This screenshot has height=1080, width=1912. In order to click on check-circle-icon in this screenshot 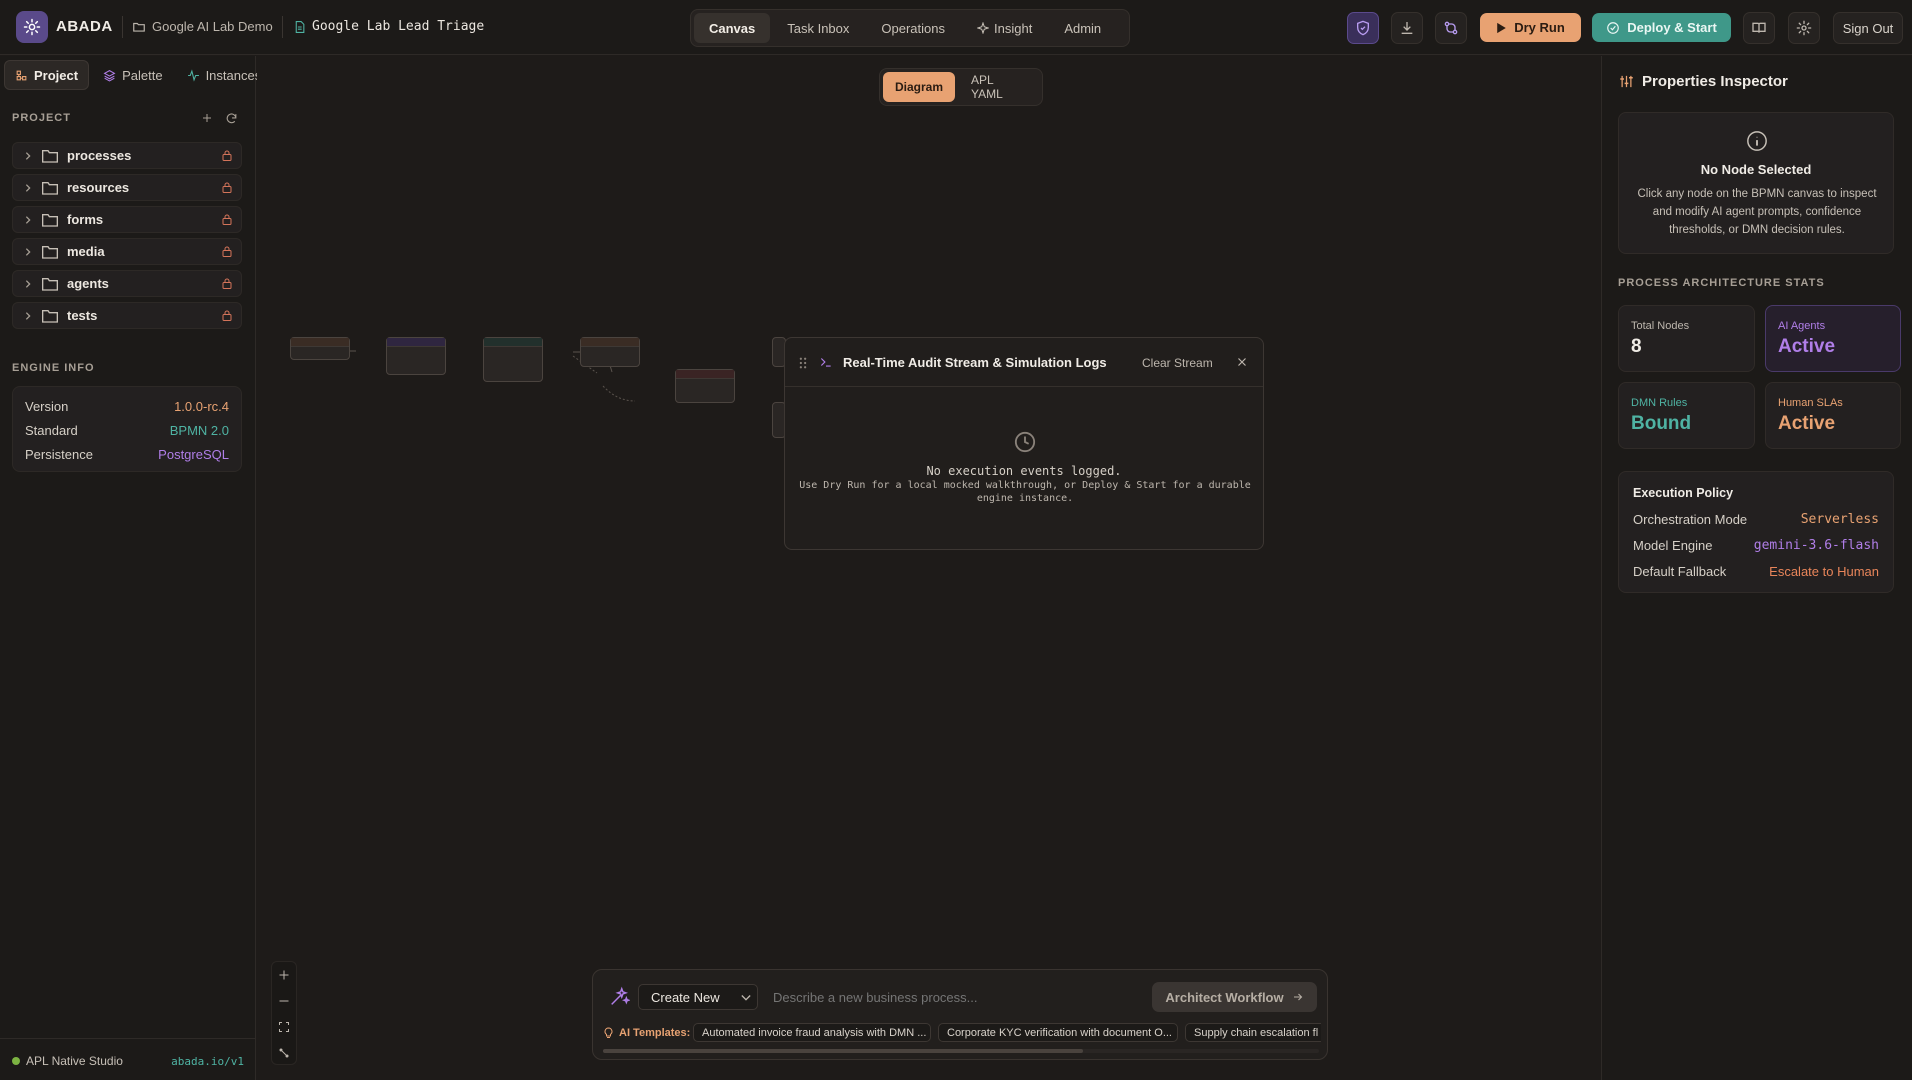, I will do `click(1613, 27)`.